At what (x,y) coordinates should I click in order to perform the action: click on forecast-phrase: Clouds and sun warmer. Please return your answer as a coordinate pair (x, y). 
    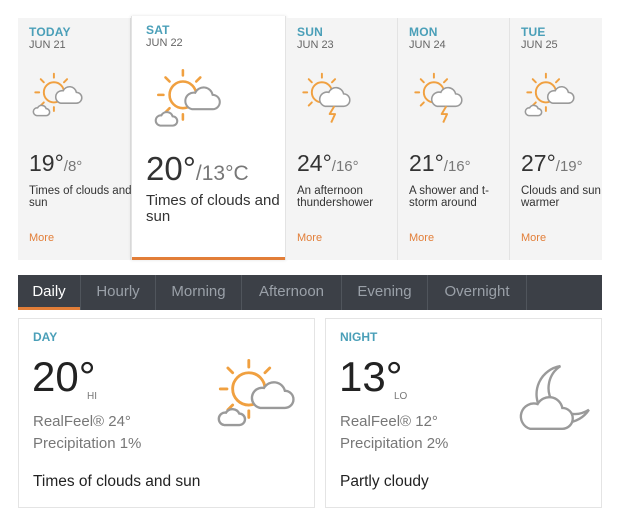
    Looking at the image, I should click on (561, 197).